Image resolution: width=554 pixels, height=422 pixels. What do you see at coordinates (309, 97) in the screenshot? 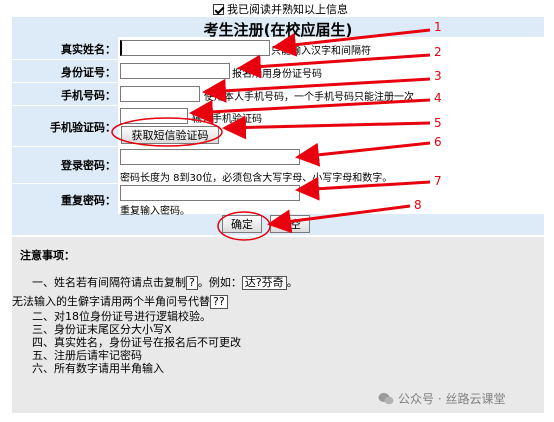
I see `phone-hint: 使用本人手机号码，一个手机号码只能注册一次` at bounding box center [309, 97].